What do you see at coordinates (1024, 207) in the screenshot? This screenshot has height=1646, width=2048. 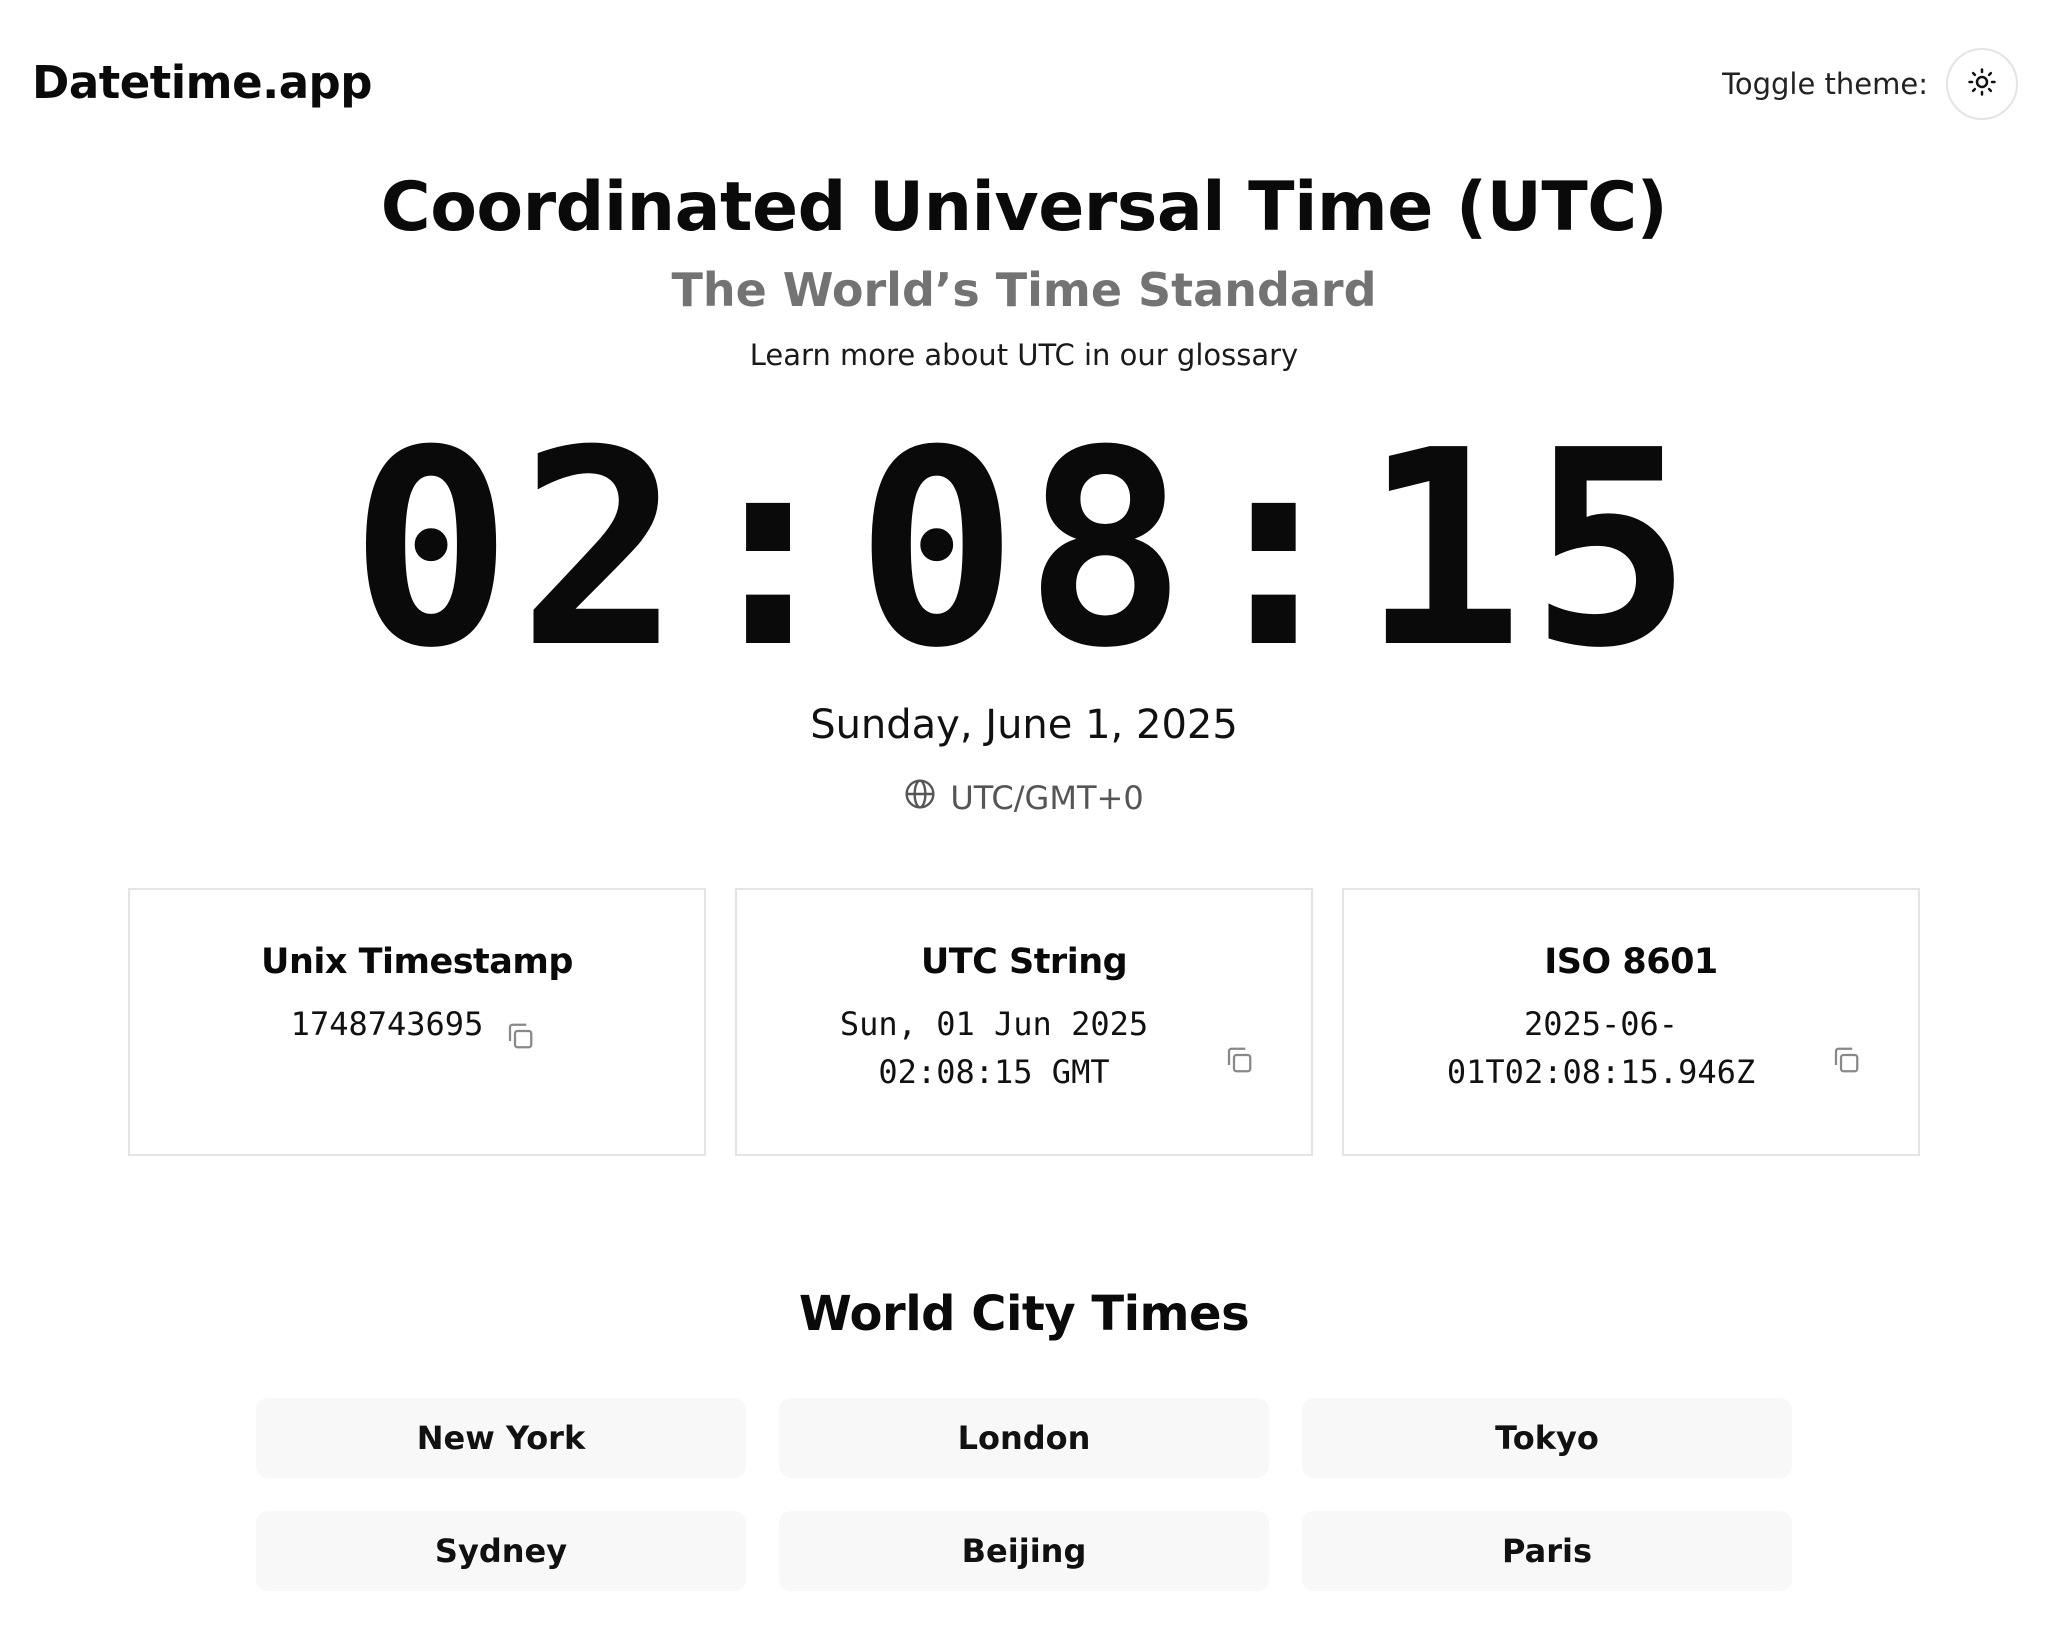 I see `page-title: Coordinated Universal Time (UTC)` at bounding box center [1024, 207].